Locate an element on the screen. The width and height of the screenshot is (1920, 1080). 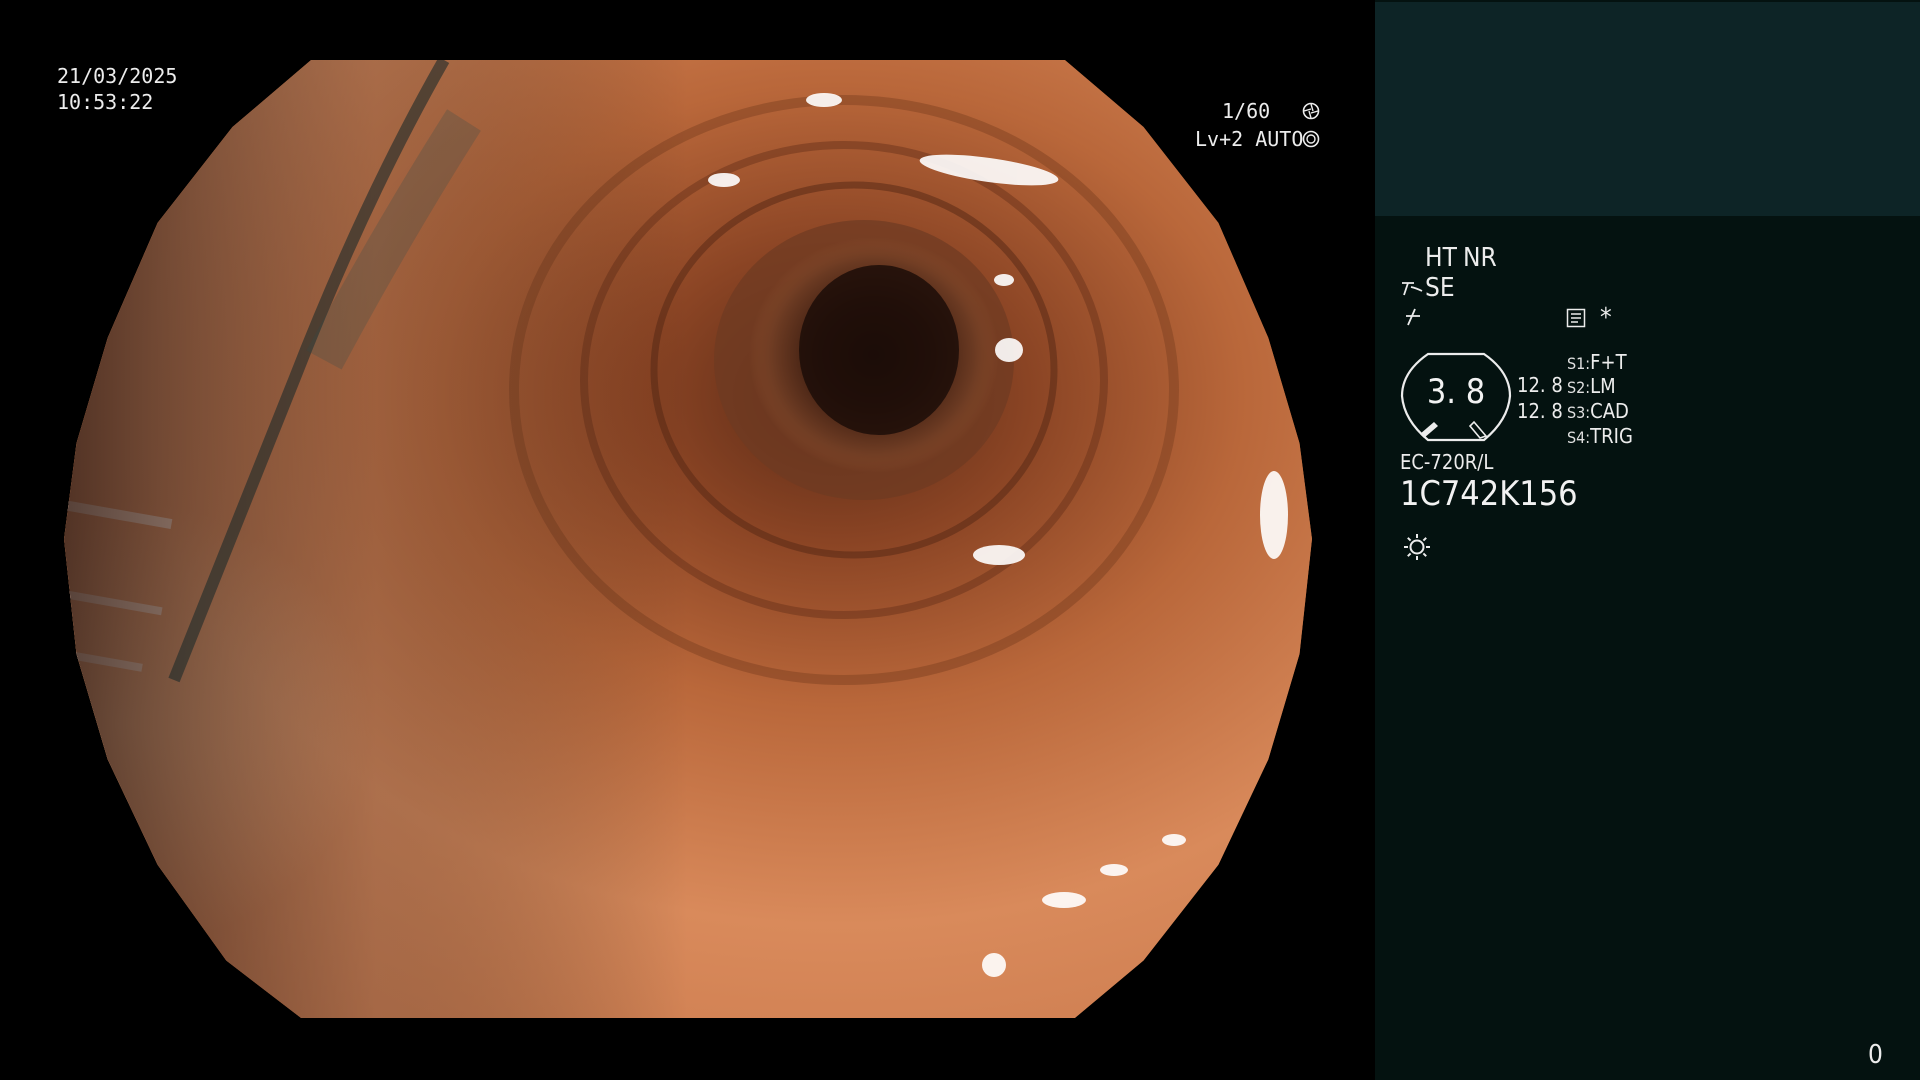
frame-counter: 0 is located at coordinates (1875, 1055).